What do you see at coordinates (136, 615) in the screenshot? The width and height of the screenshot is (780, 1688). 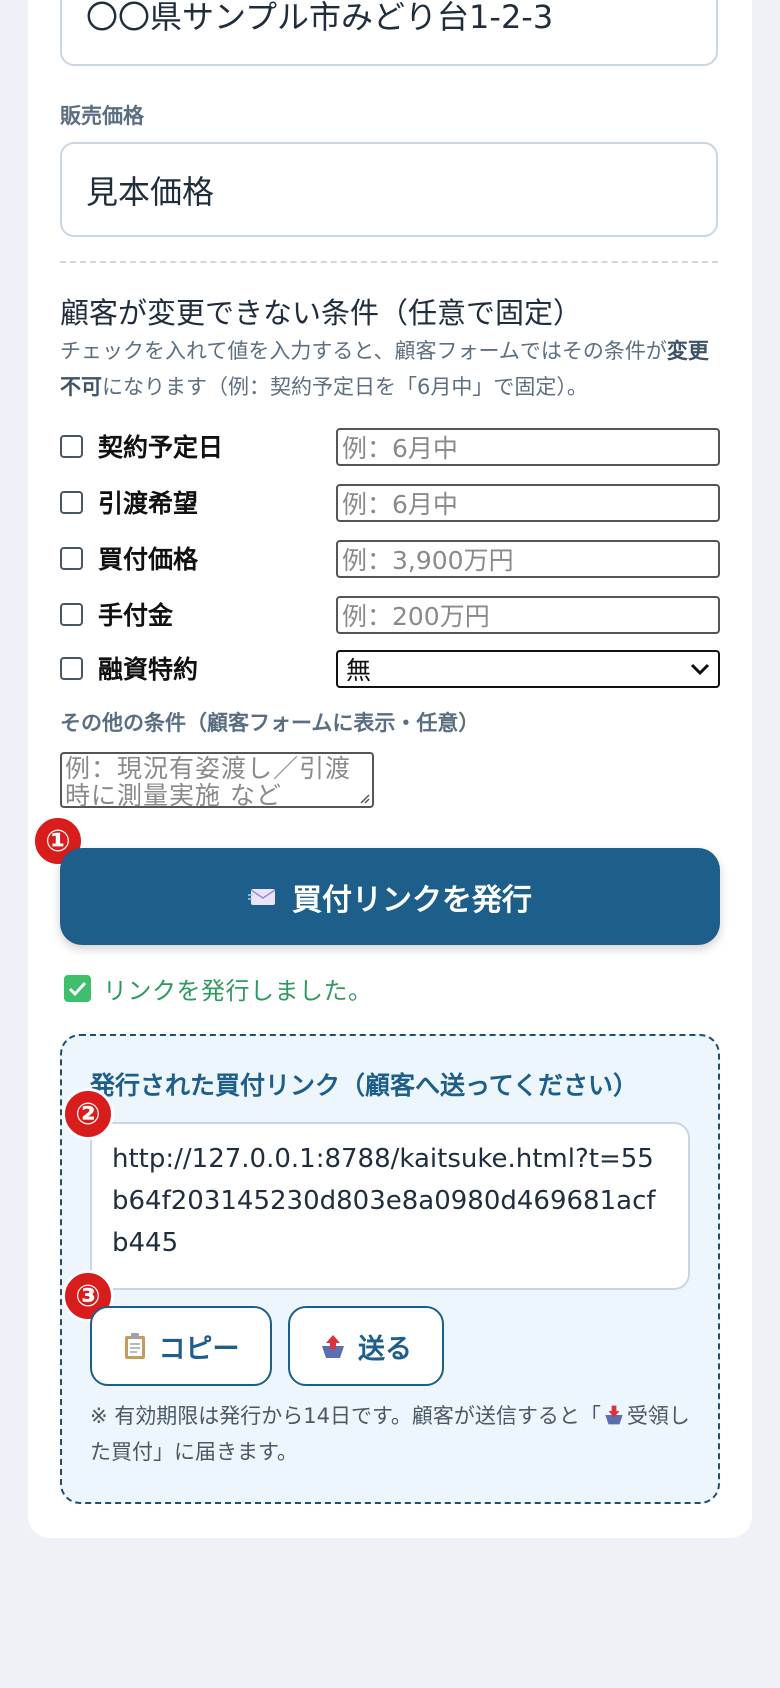 I see `label-deposit: 手付金` at bounding box center [136, 615].